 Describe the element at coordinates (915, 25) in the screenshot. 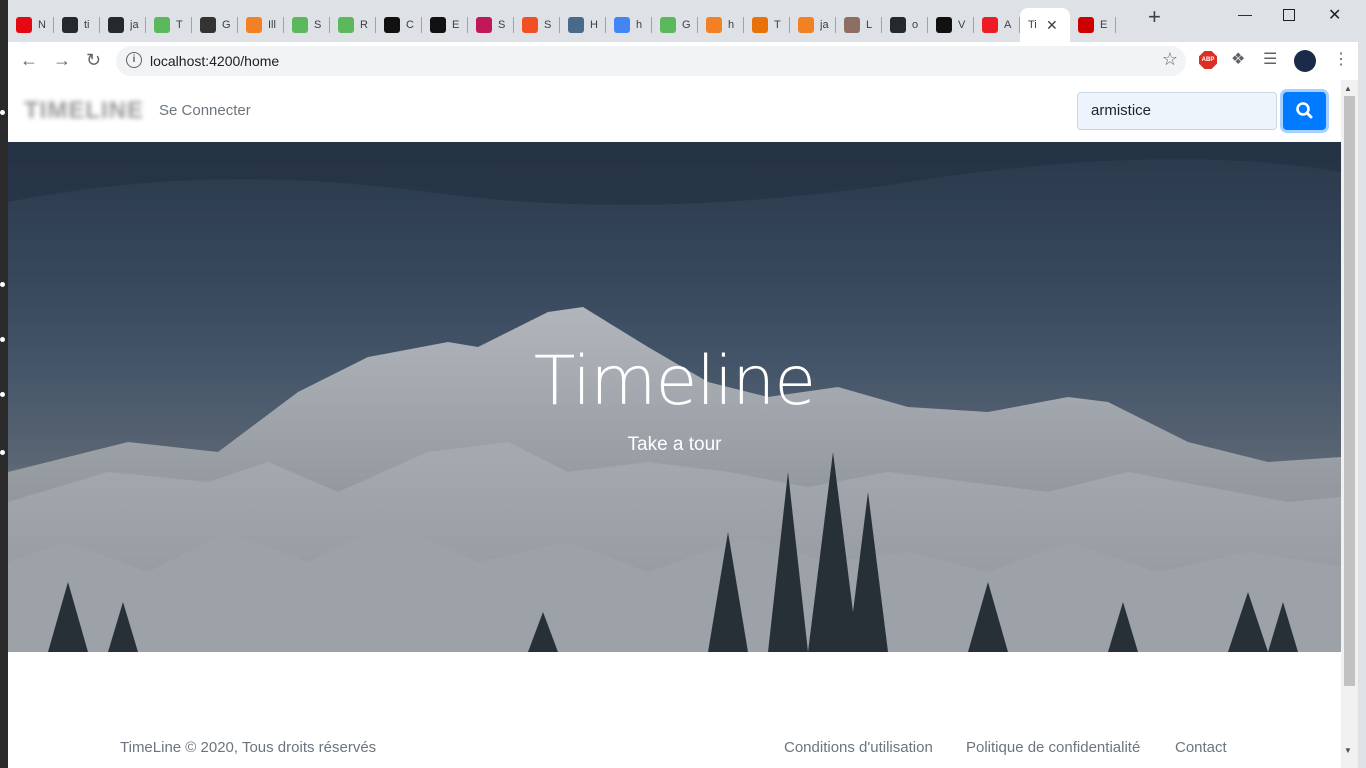

I see `tab-title: o` at that location.